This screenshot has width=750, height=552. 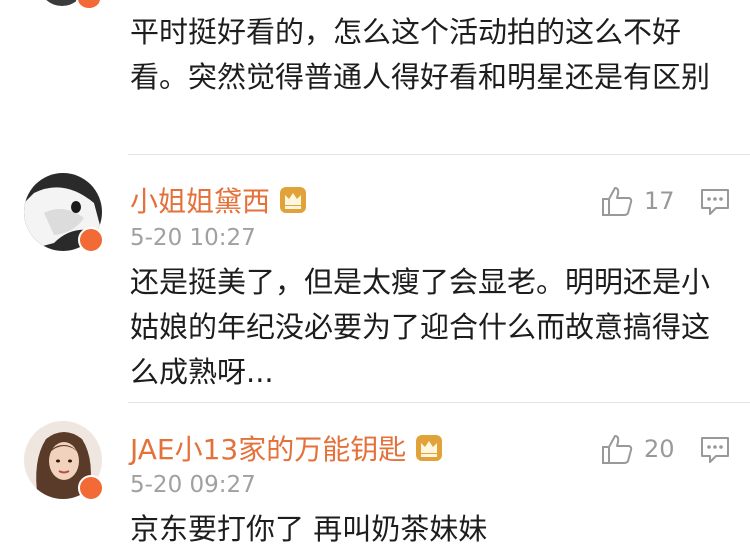 What do you see at coordinates (200, 200) in the screenshot?
I see `username-label: 小姐姐黛西` at bounding box center [200, 200].